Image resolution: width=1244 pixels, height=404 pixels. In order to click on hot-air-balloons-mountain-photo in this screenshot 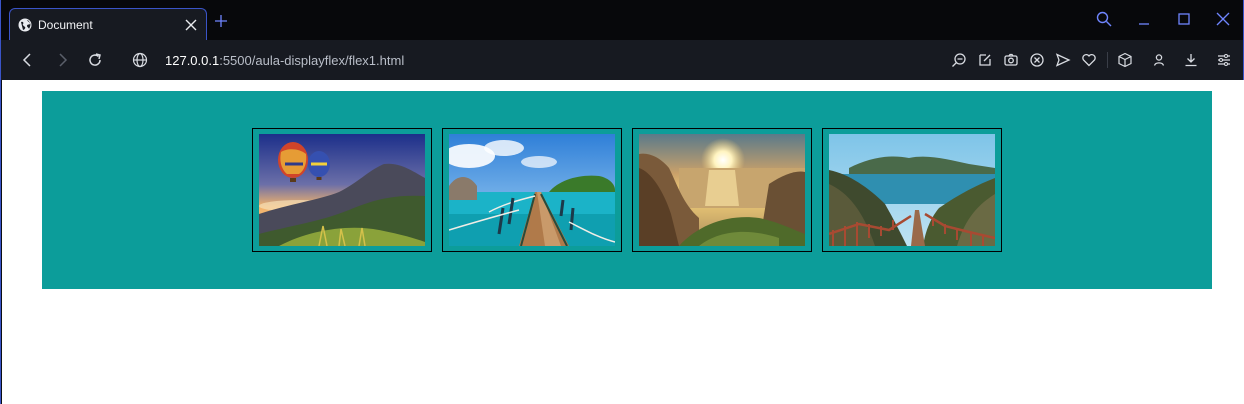, I will do `click(342, 190)`.